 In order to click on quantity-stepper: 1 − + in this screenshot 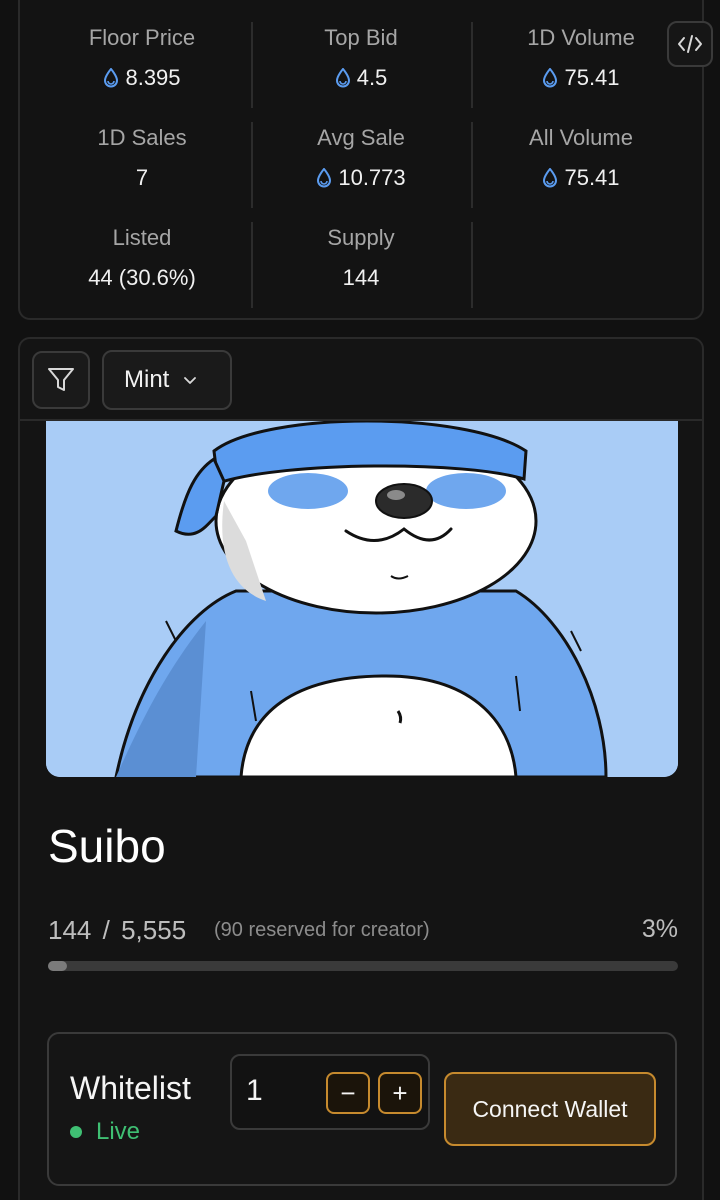, I will do `click(330, 1092)`.